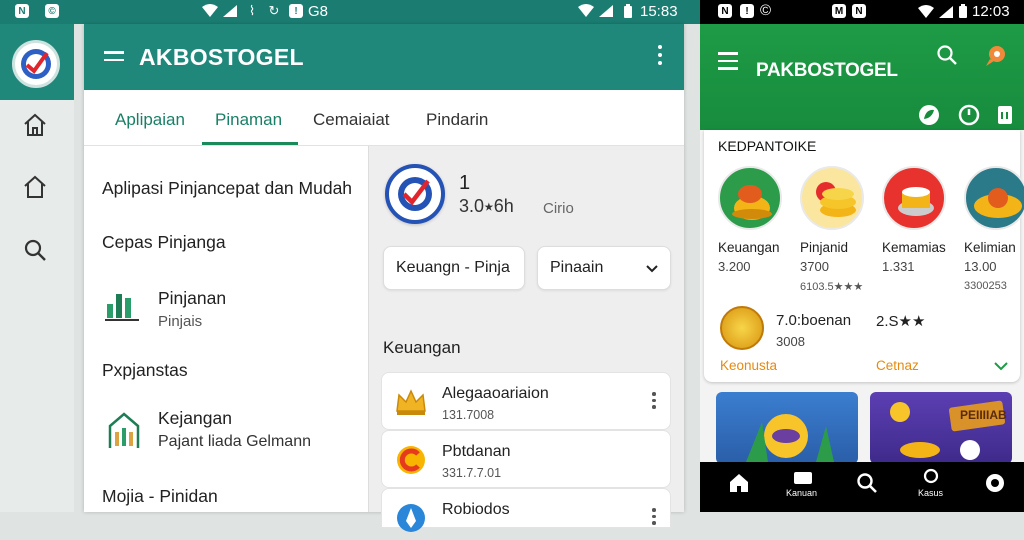 The image size is (1024, 540). I want to click on notification-icon: N, so click(22, 11).